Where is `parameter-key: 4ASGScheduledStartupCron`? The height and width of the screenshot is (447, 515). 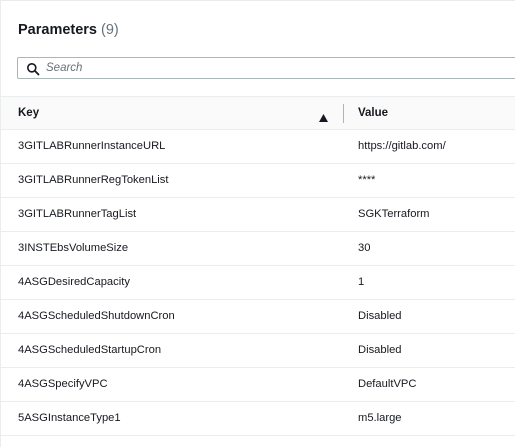
parameter-key: 4ASGScheduledStartupCron is located at coordinates (90, 350).